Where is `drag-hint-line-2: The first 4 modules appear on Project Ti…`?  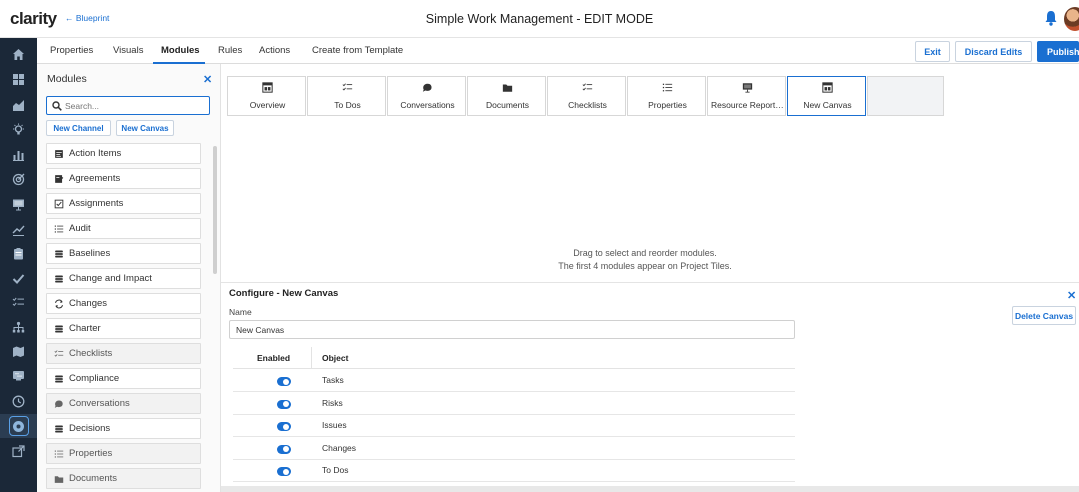
drag-hint-line-2: The first 4 modules appear on Project Ti… is located at coordinates (645, 266).